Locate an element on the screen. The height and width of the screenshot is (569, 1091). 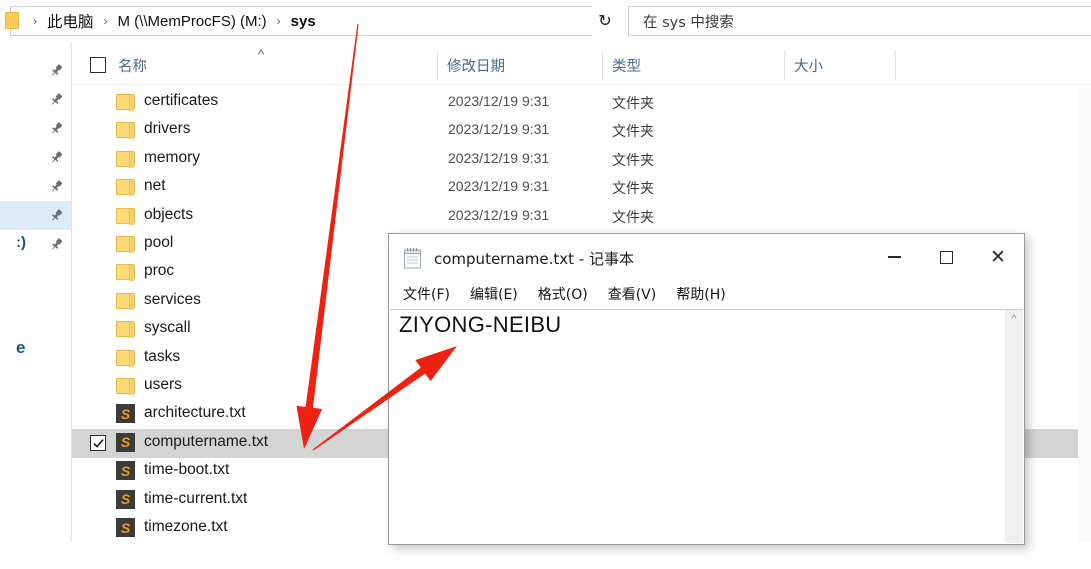
table-row: drivers 2023/12/19 9:31 文件夹 is located at coordinates (581, 130).